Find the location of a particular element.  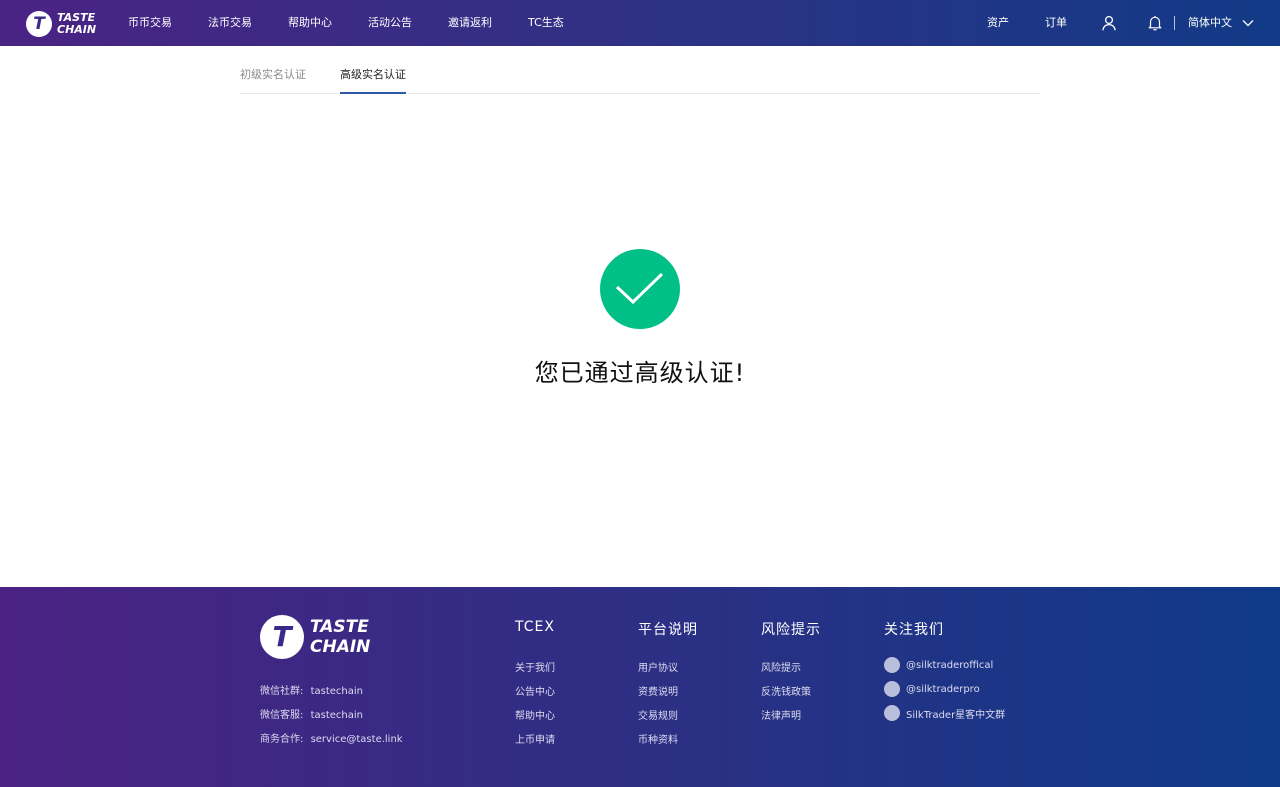

social-label: @silktraderoffical is located at coordinates (950, 665).